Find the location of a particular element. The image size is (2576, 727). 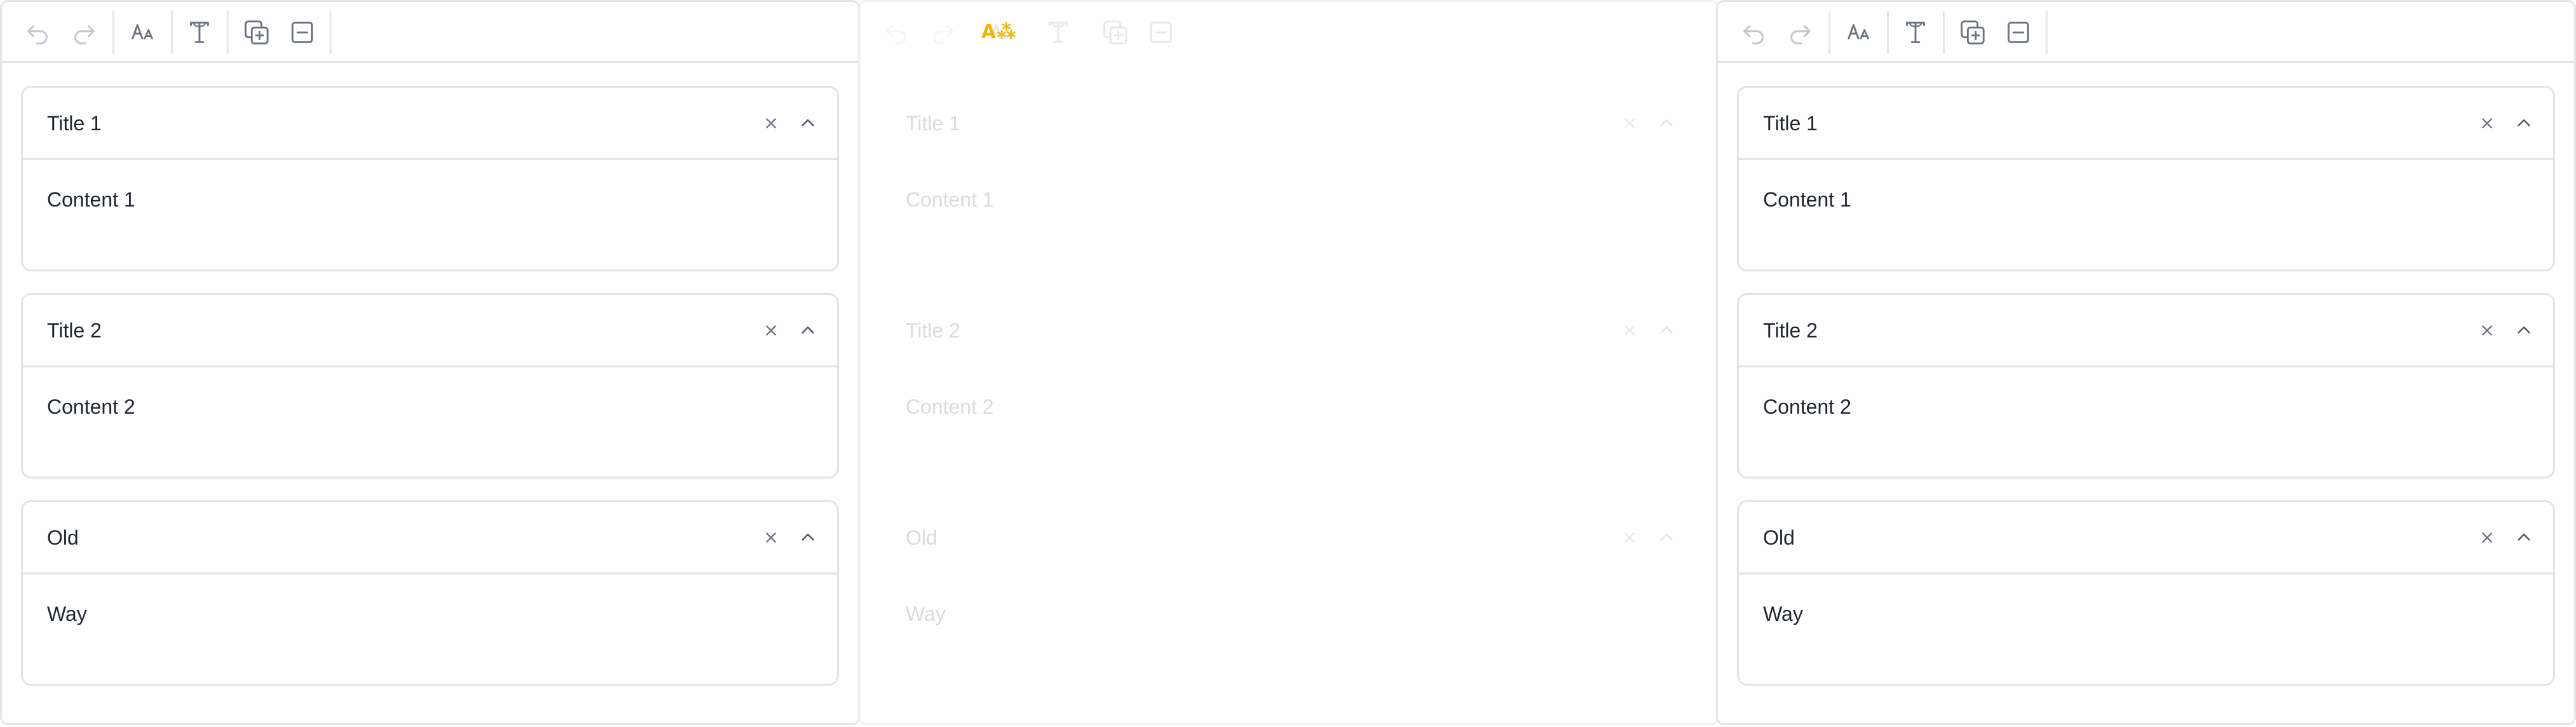

font-size-icon is located at coordinates (1858, 32).